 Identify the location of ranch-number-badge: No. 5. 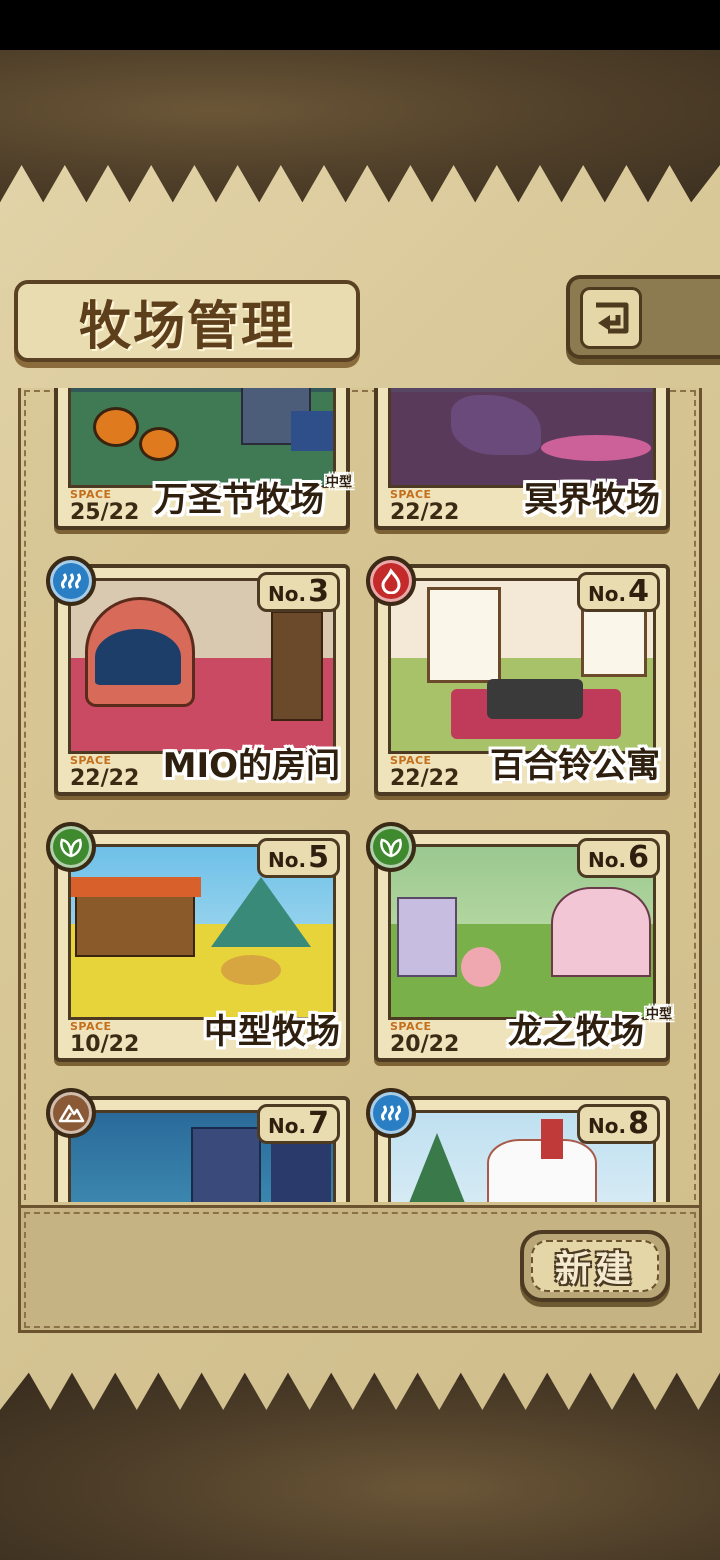
(298, 858).